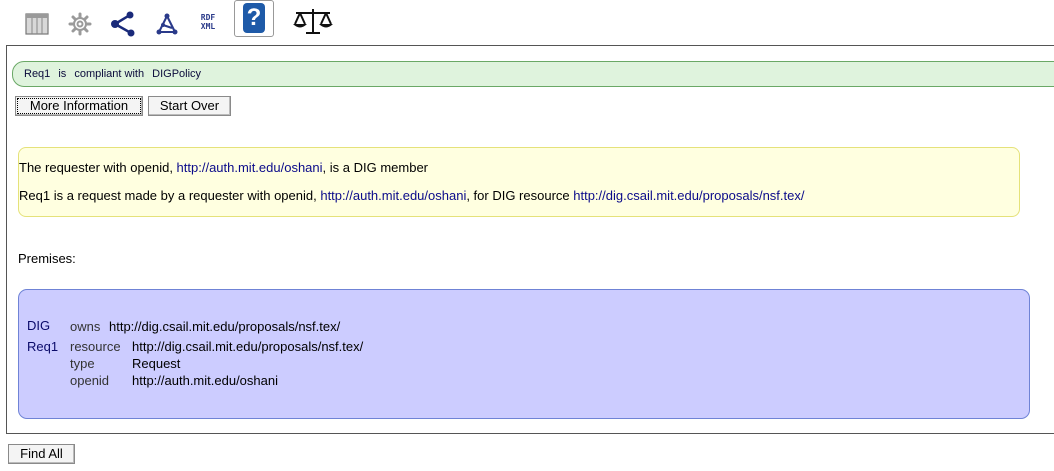  Describe the element at coordinates (47, 258) in the screenshot. I see `premises-label: Premises:` at that location.